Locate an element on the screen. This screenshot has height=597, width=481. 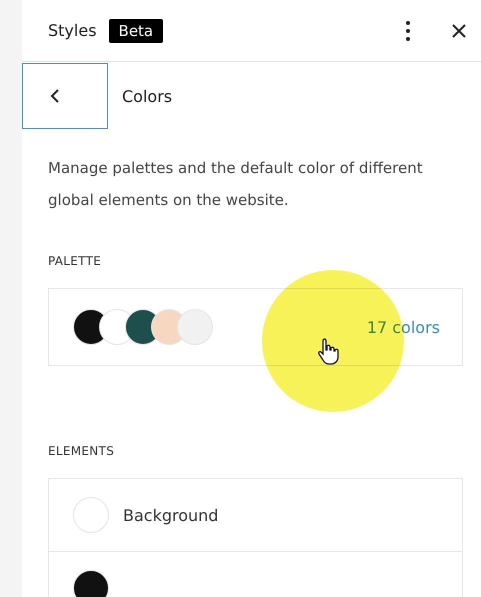
close-icon is located at coordinates (459, 30).